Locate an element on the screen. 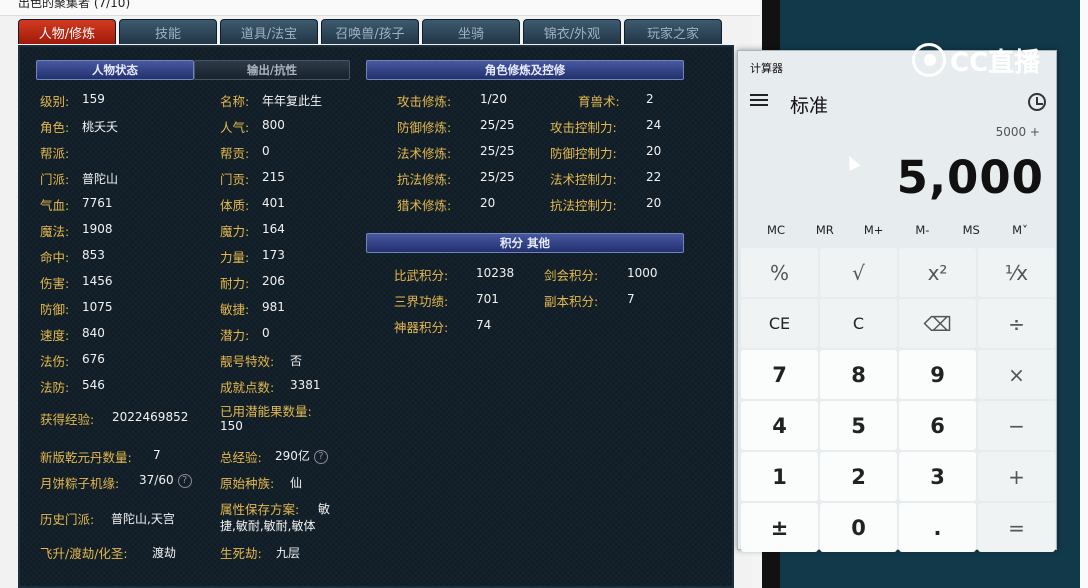  points-label: 神器积分: is located at coordinates (421, 327).